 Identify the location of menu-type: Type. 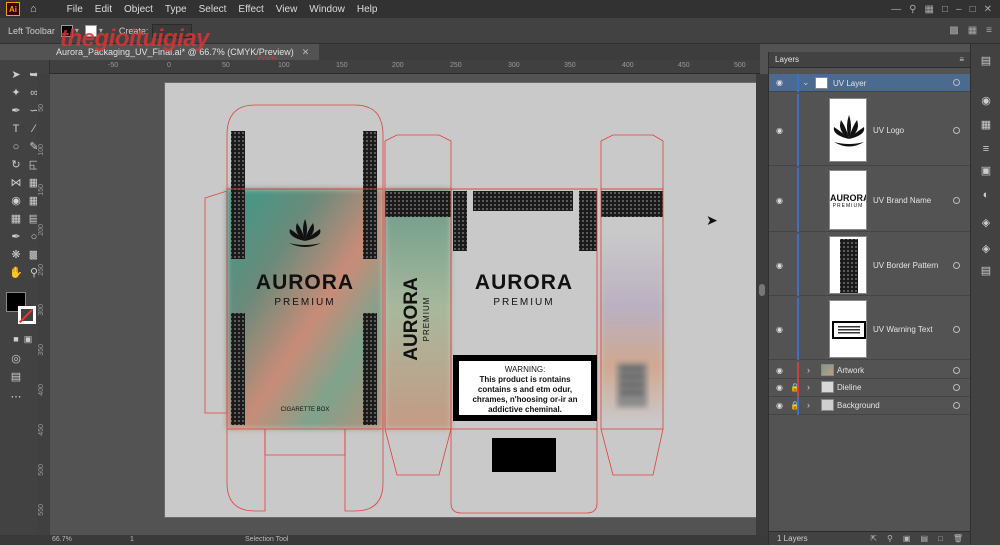
(176, 9).